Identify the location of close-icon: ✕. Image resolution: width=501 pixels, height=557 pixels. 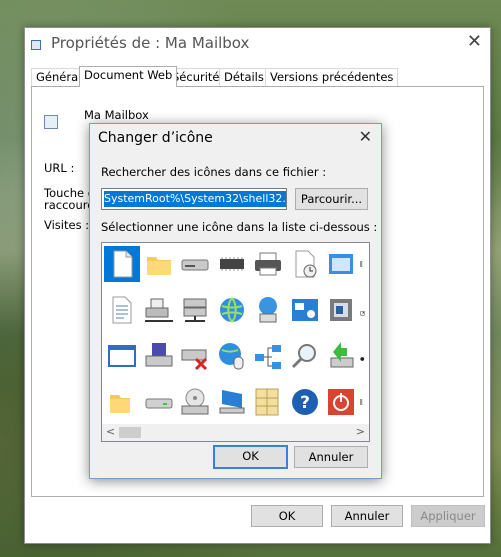
(474, 41).